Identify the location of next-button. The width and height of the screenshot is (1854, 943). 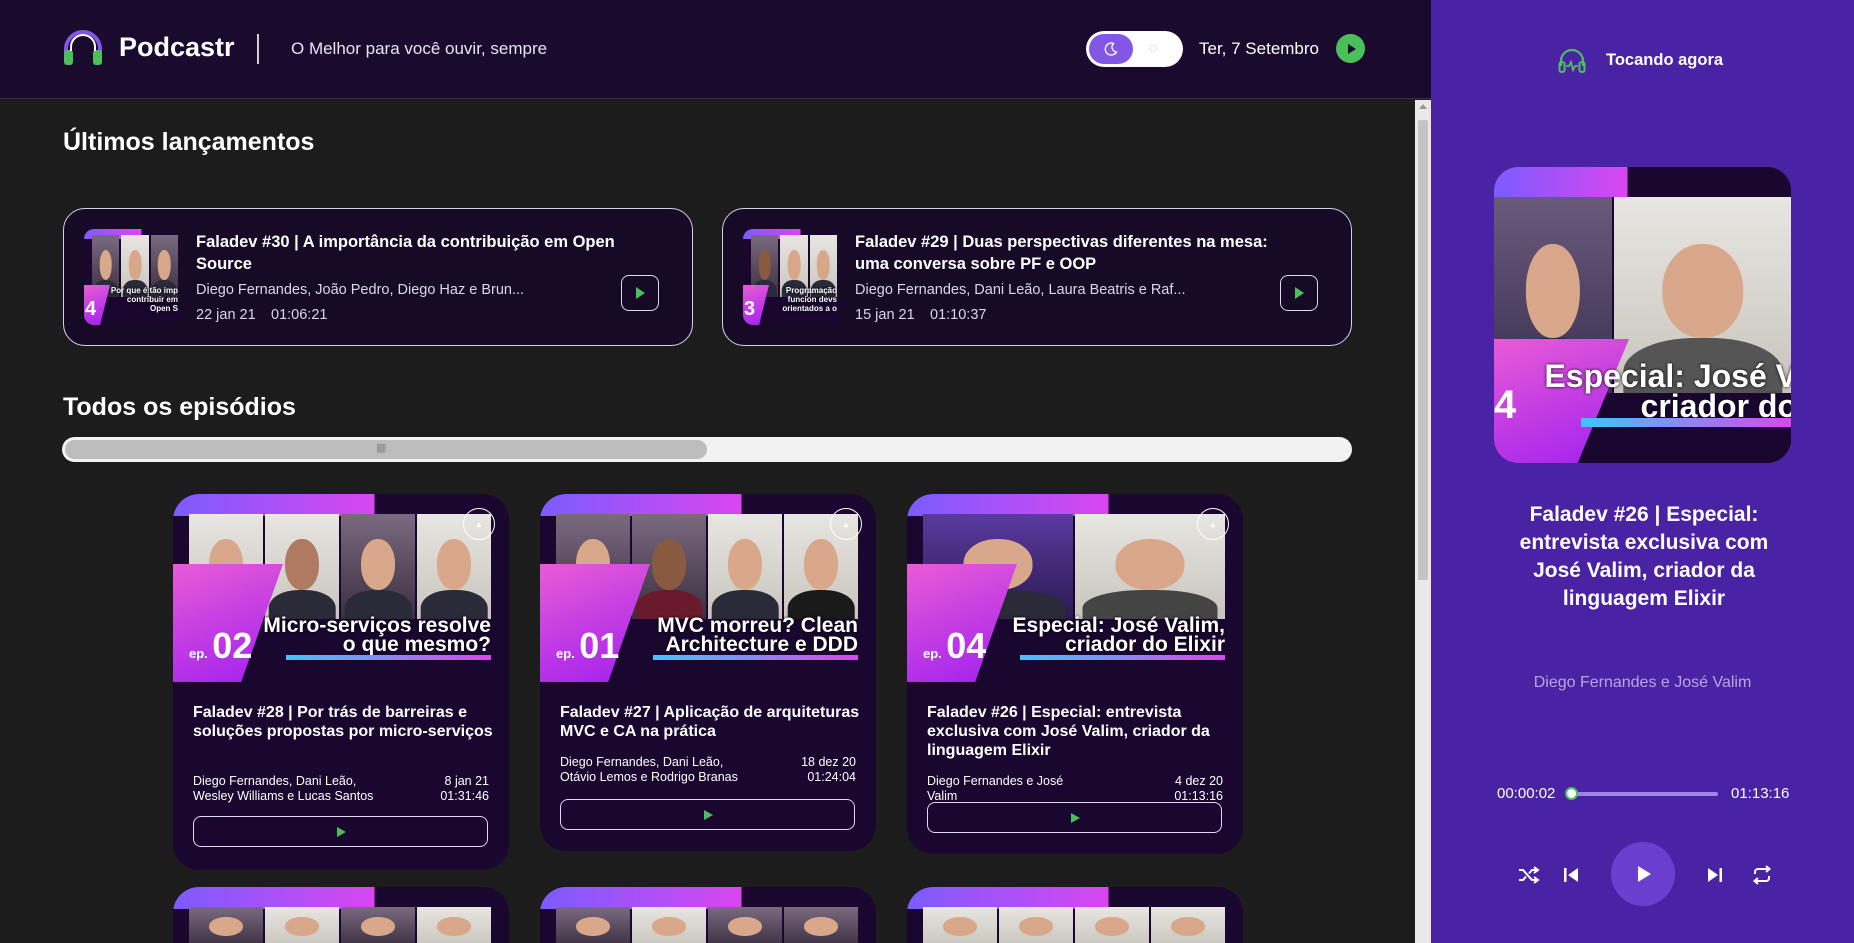
(1715, 875).